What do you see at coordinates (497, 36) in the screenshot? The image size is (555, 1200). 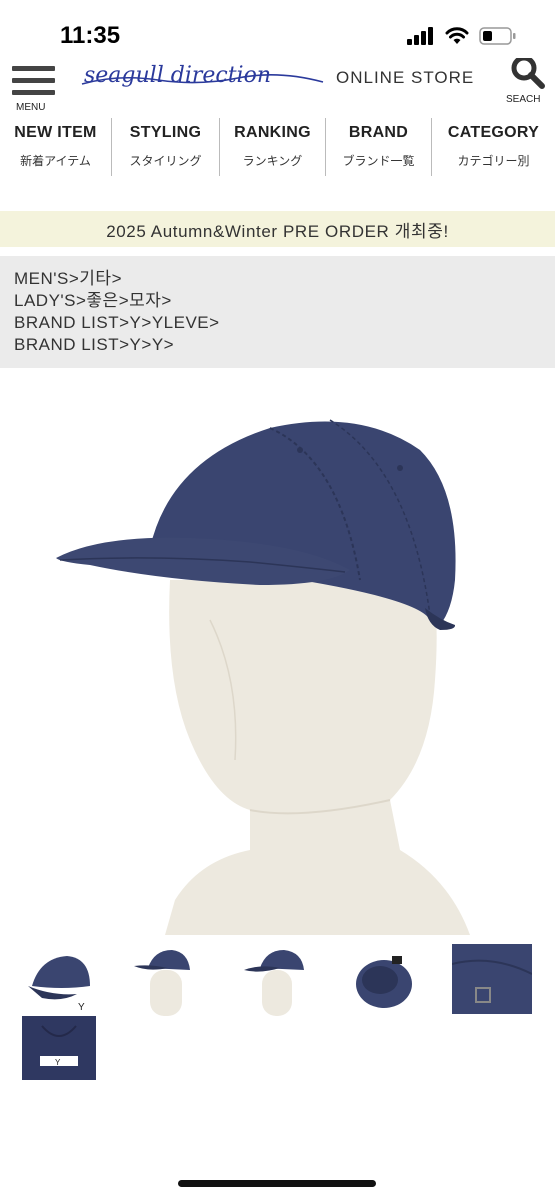 I see `battery-icon` at bounding box center [497, 36].